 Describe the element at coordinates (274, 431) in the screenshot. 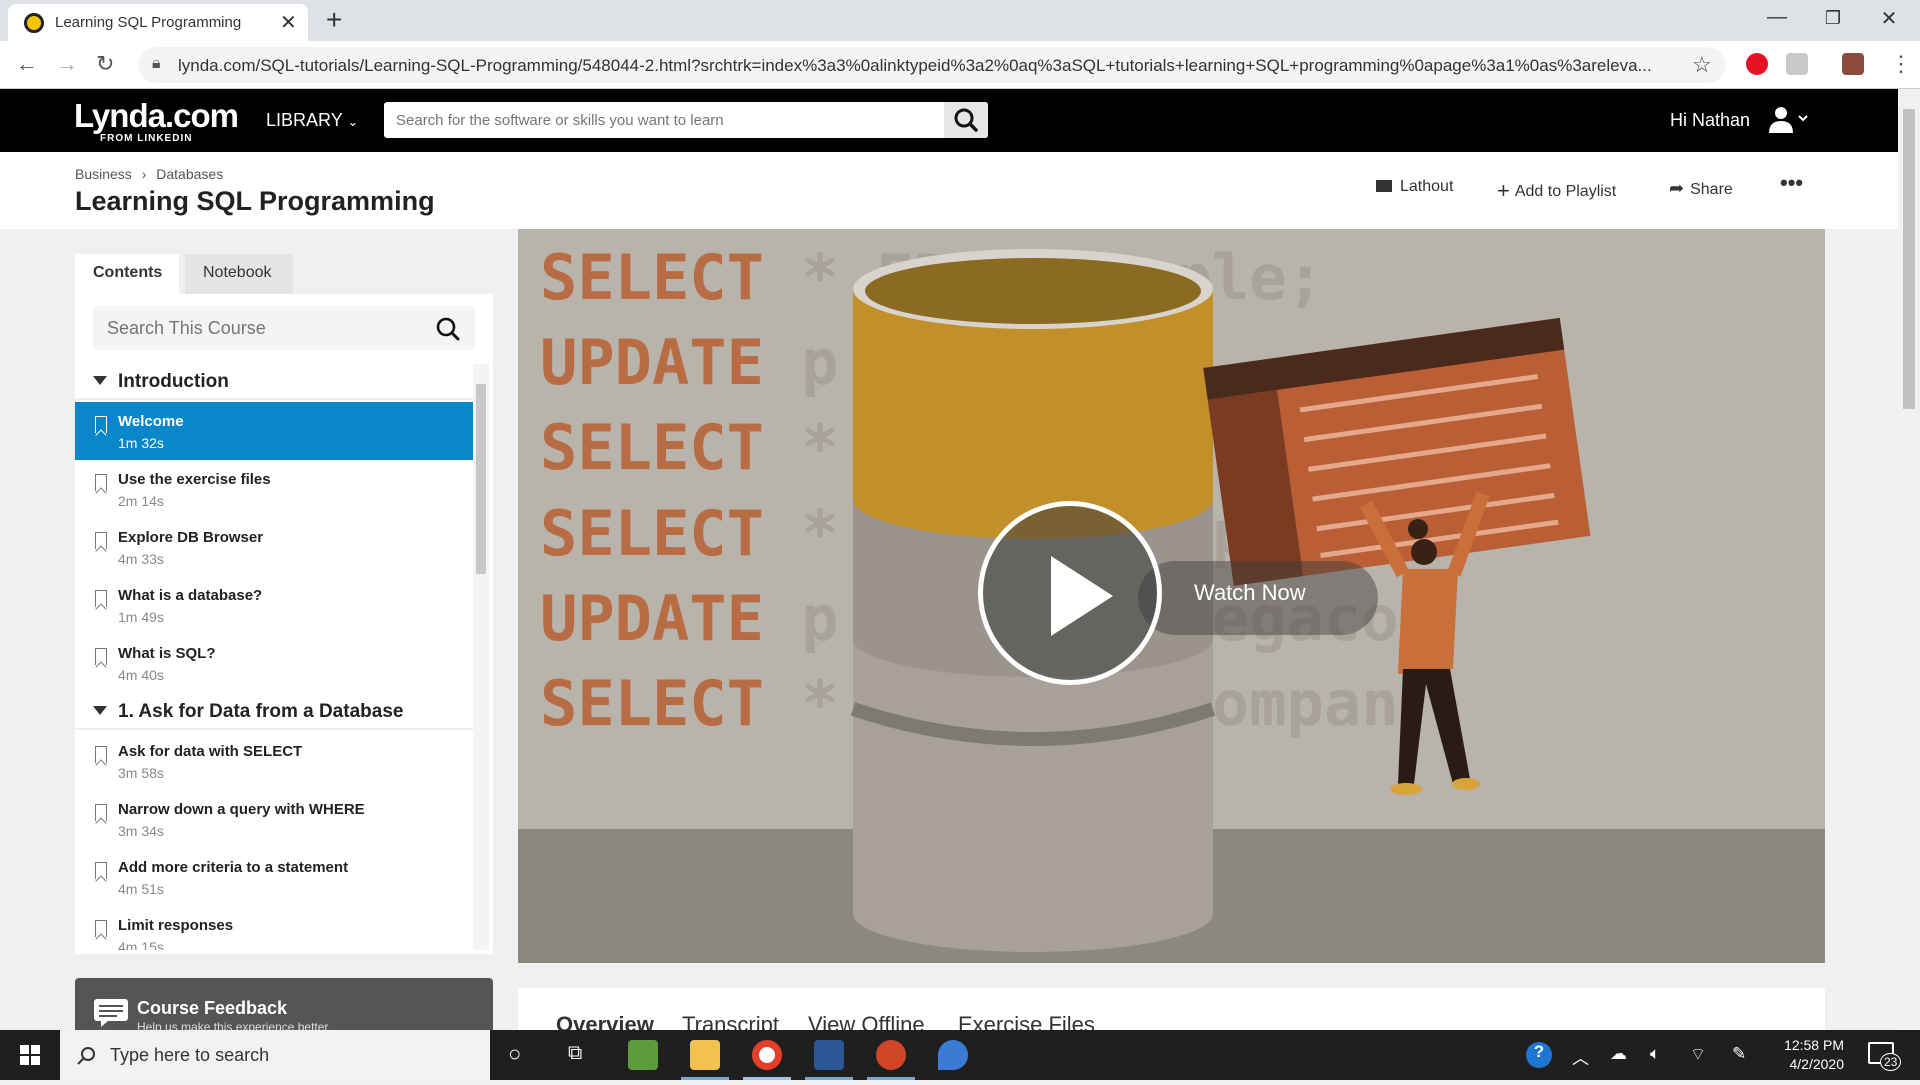

I see `list-item: Welcome 1m 32s` at that location.